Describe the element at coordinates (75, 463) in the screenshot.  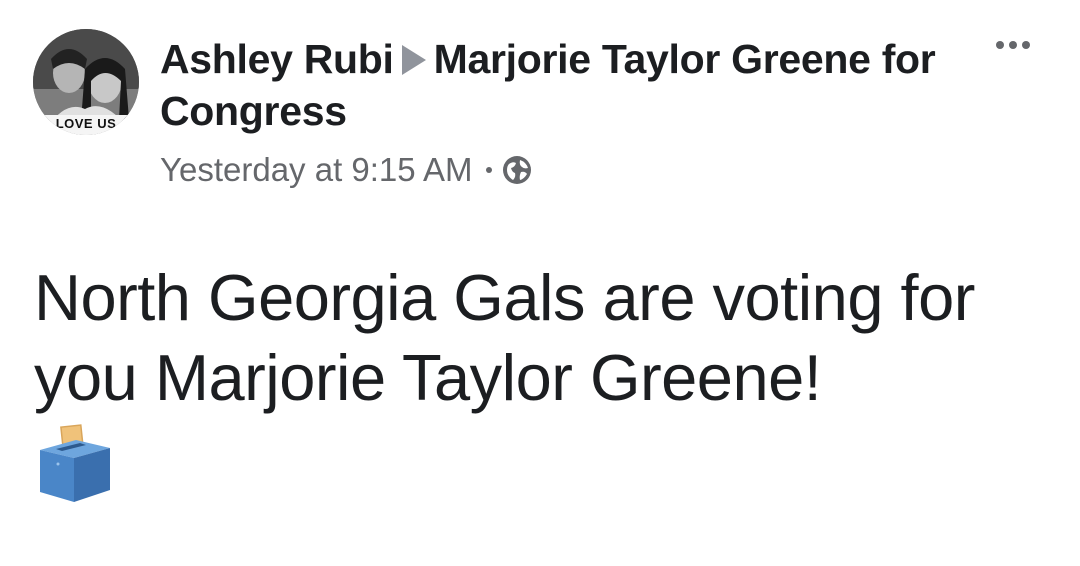
I see `ballot-box-icon` at that location.